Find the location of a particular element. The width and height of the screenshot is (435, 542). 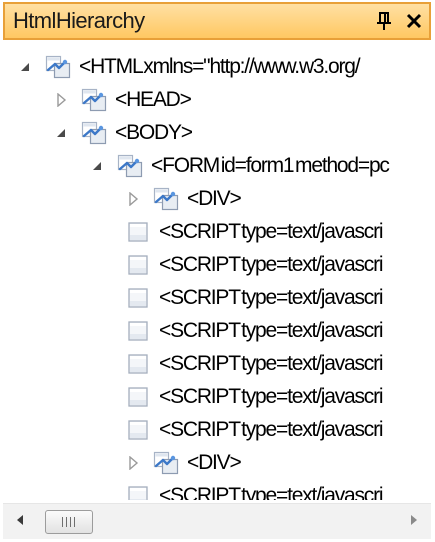

scroll-thumb is located at coordinates (69, 522).